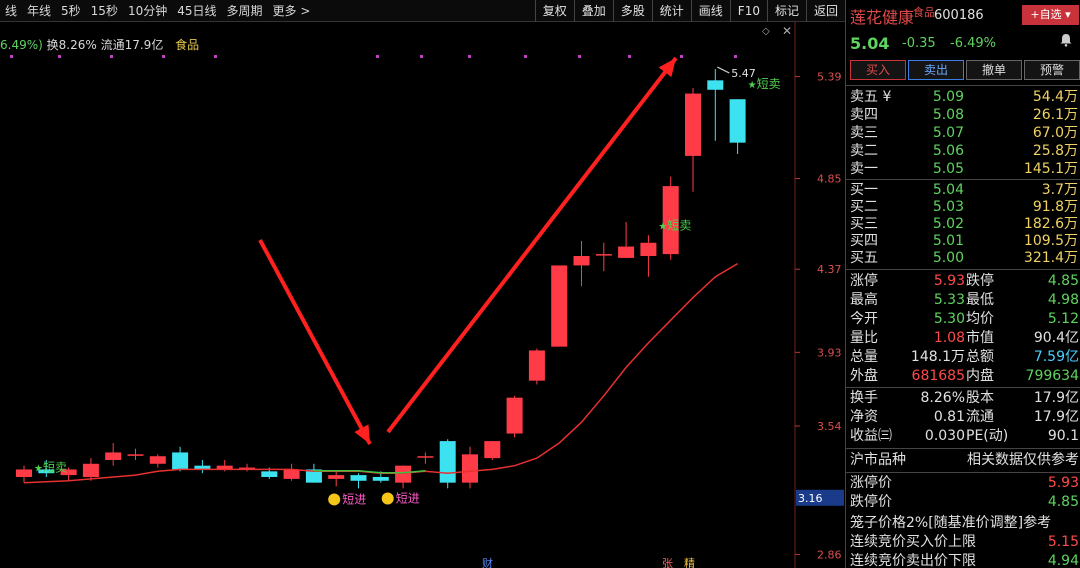 This screenshot has width=1080, height=568. I want to click on limit-down-label: 跌停价, so click(871, 502).